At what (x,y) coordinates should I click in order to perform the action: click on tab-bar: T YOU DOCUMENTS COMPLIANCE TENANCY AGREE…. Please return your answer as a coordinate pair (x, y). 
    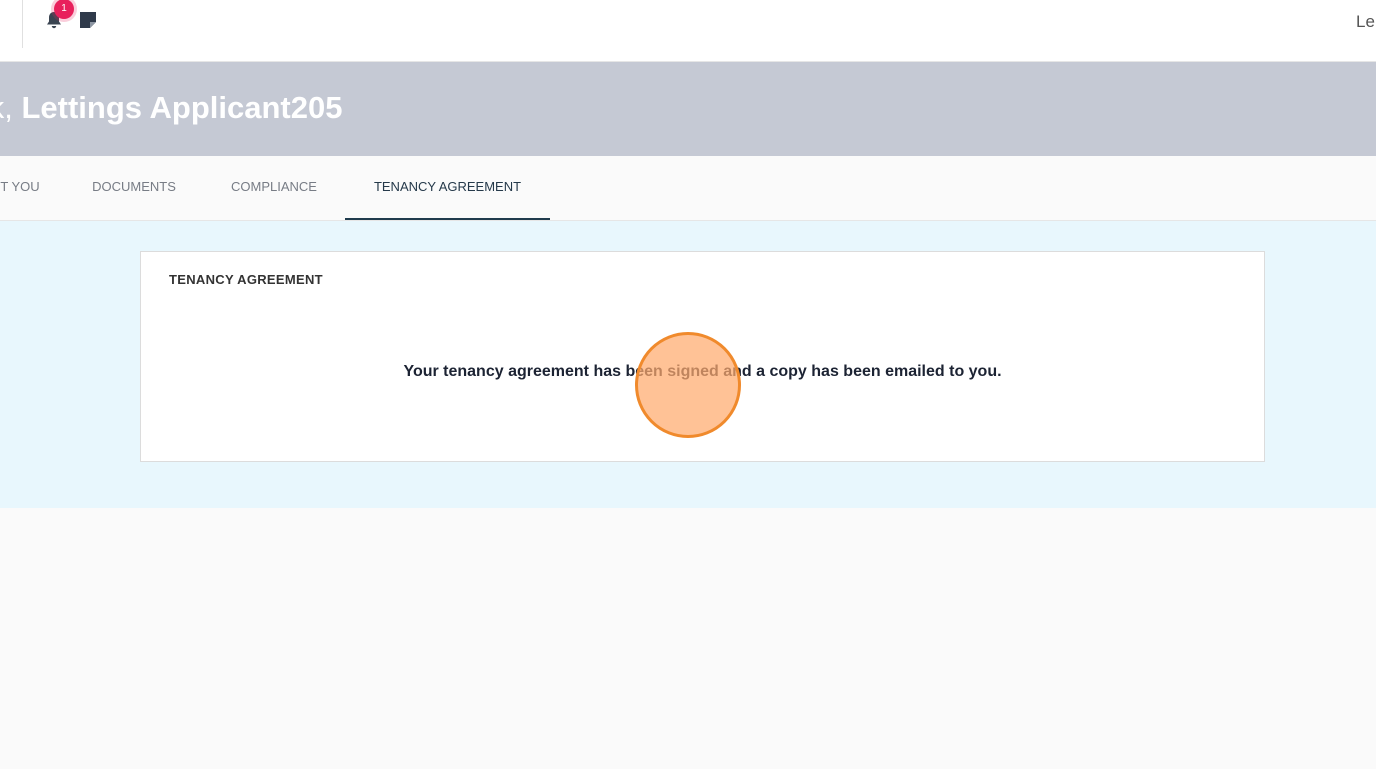
    Looking at the image, I should click on (688, 188).